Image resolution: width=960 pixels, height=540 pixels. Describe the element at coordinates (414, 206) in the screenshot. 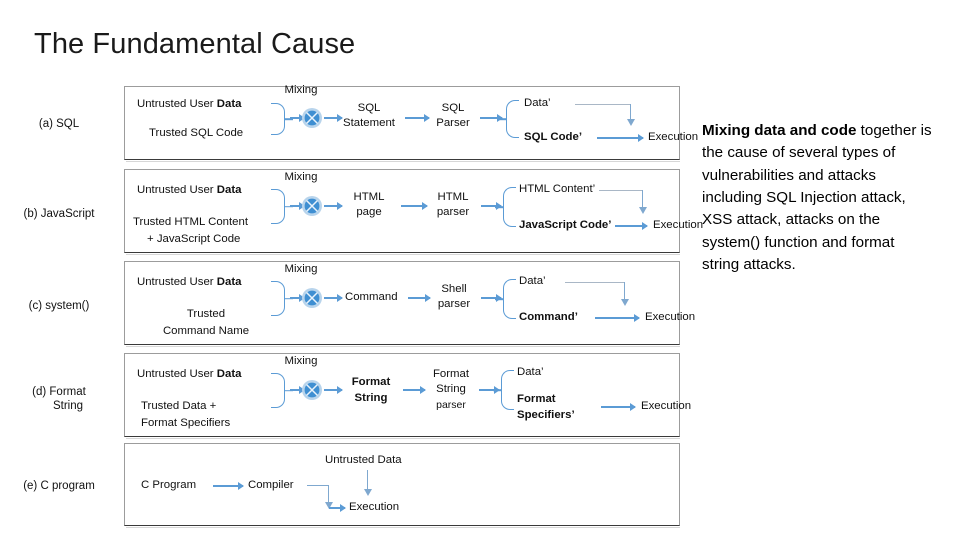

I see `arrow-to-parser-b` at that location.